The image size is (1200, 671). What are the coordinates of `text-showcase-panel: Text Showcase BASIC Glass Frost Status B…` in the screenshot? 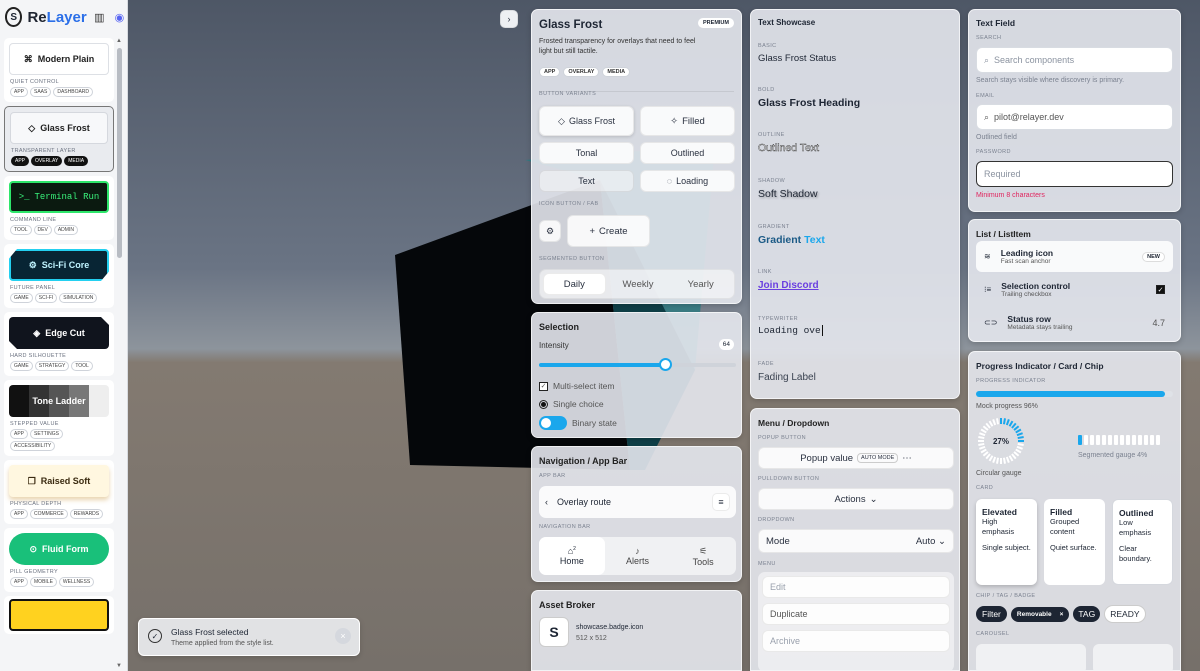 It's located at (855, 204).